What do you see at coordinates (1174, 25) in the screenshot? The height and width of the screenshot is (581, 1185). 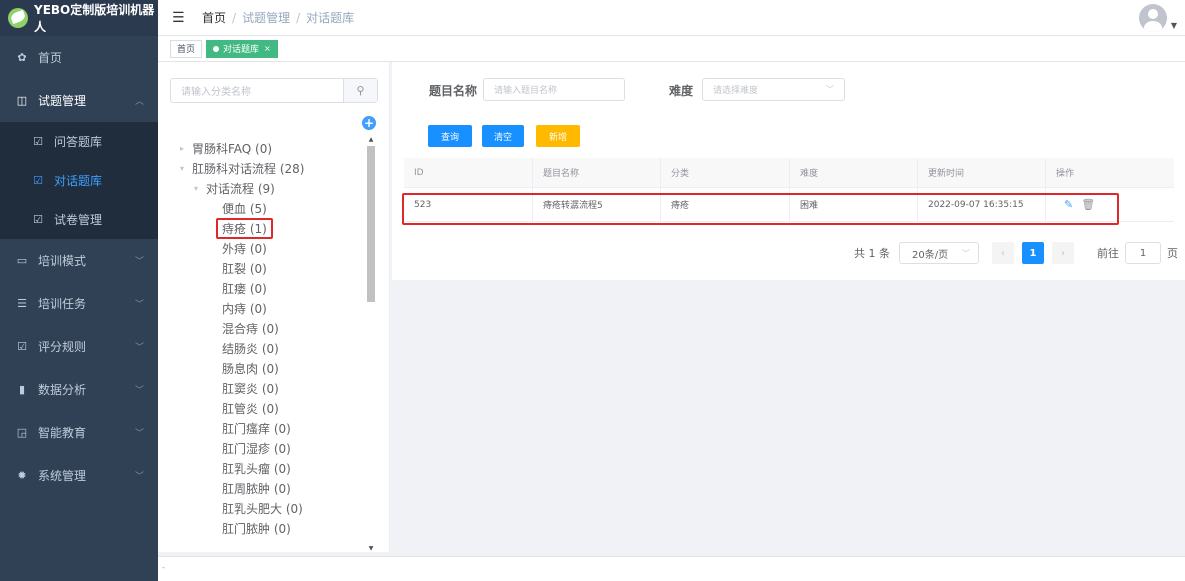 I see `caret-down-icon: ▼` at bounding box center [1174, 25].